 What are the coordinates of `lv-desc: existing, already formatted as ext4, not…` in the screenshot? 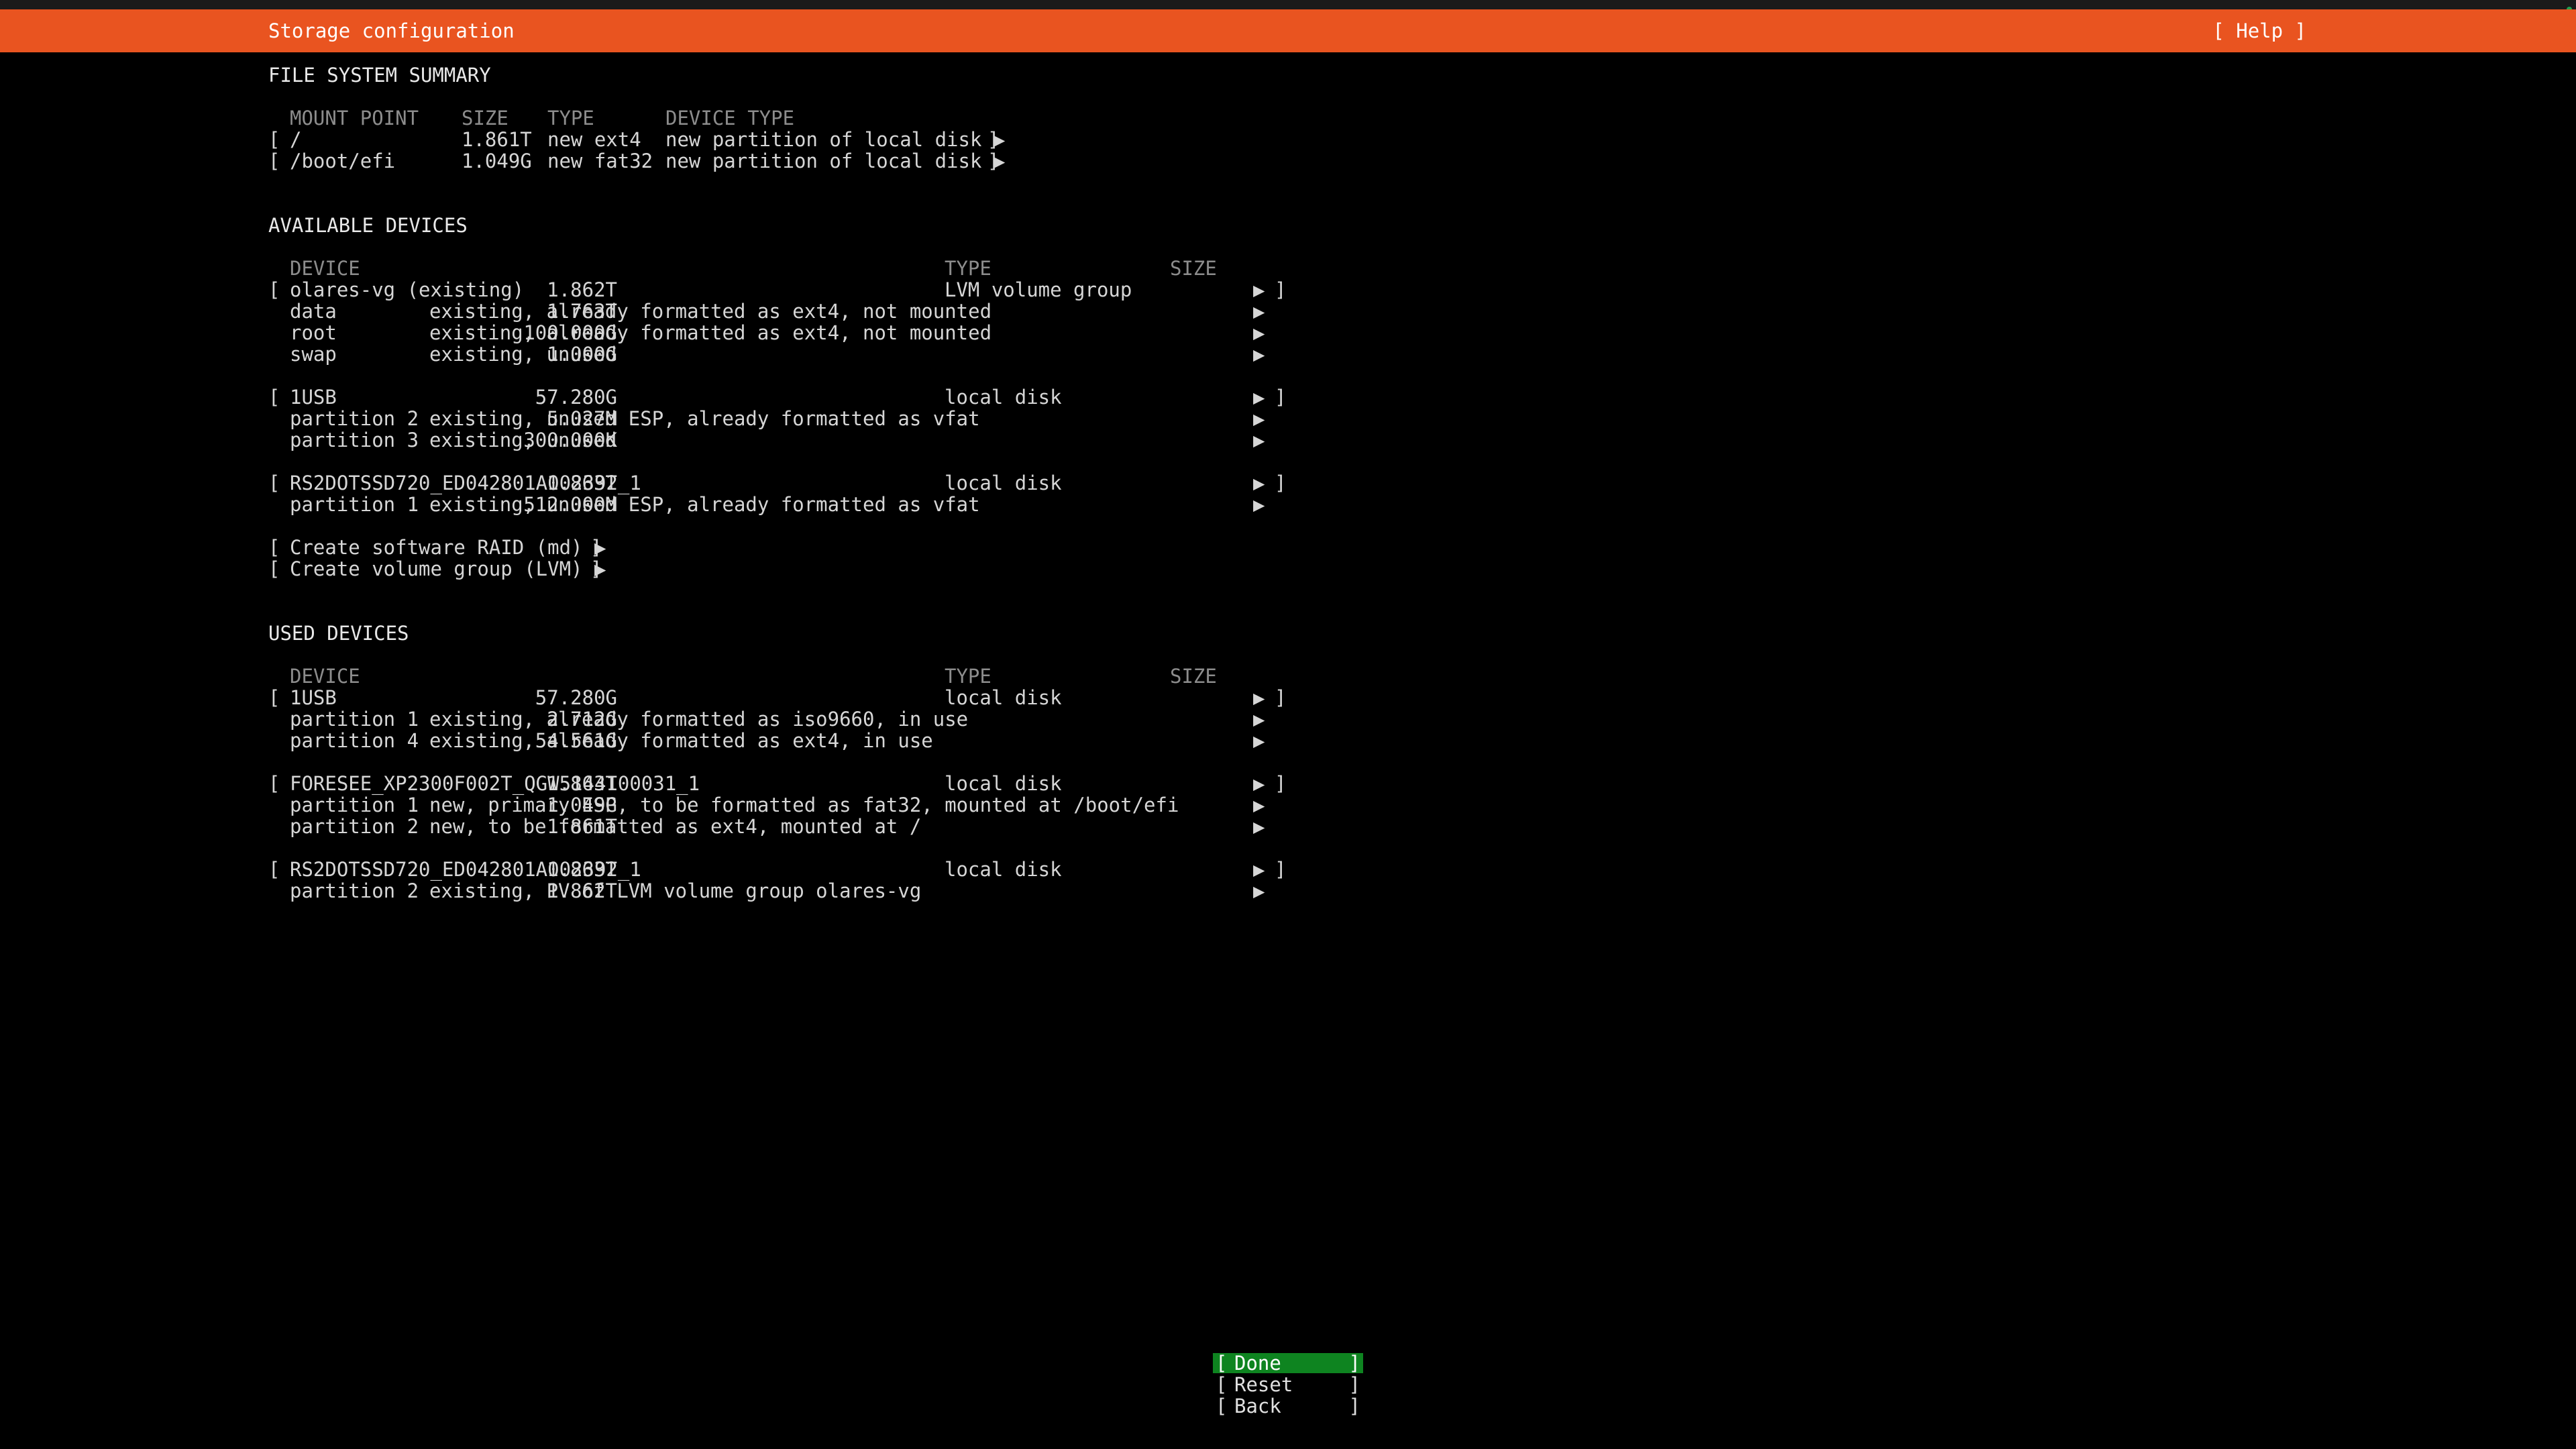 It's located at (710, 311).